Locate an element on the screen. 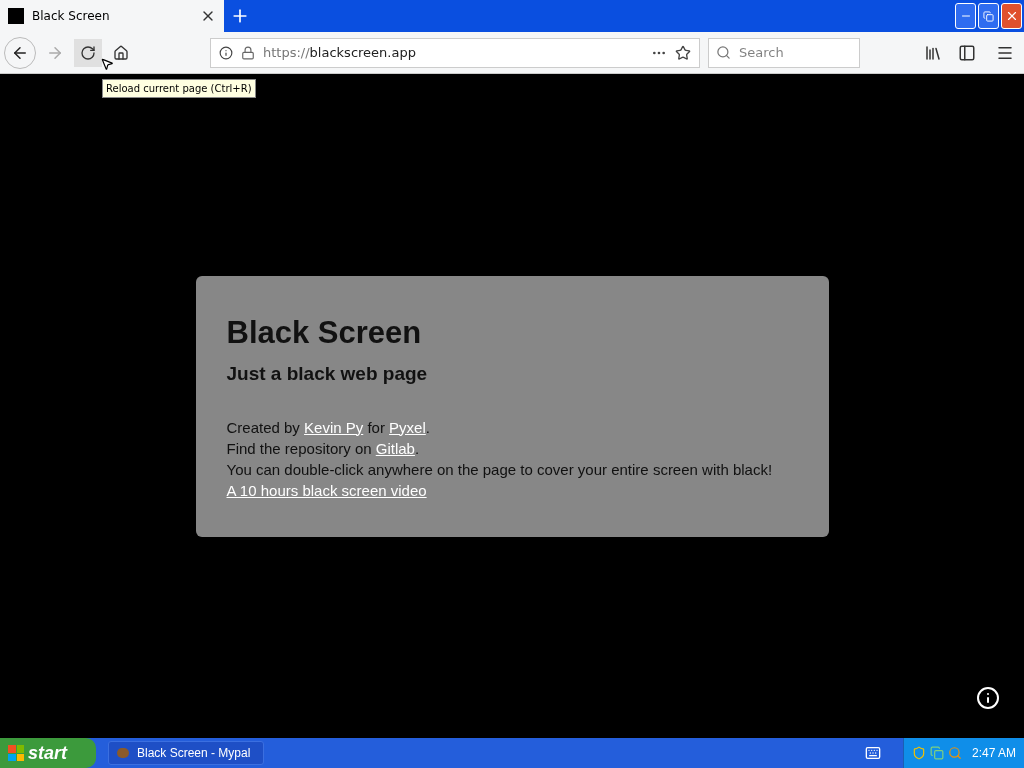 The height and width of the screenshot is (768, 1024). library-icon is located at coordinates (933, 52).